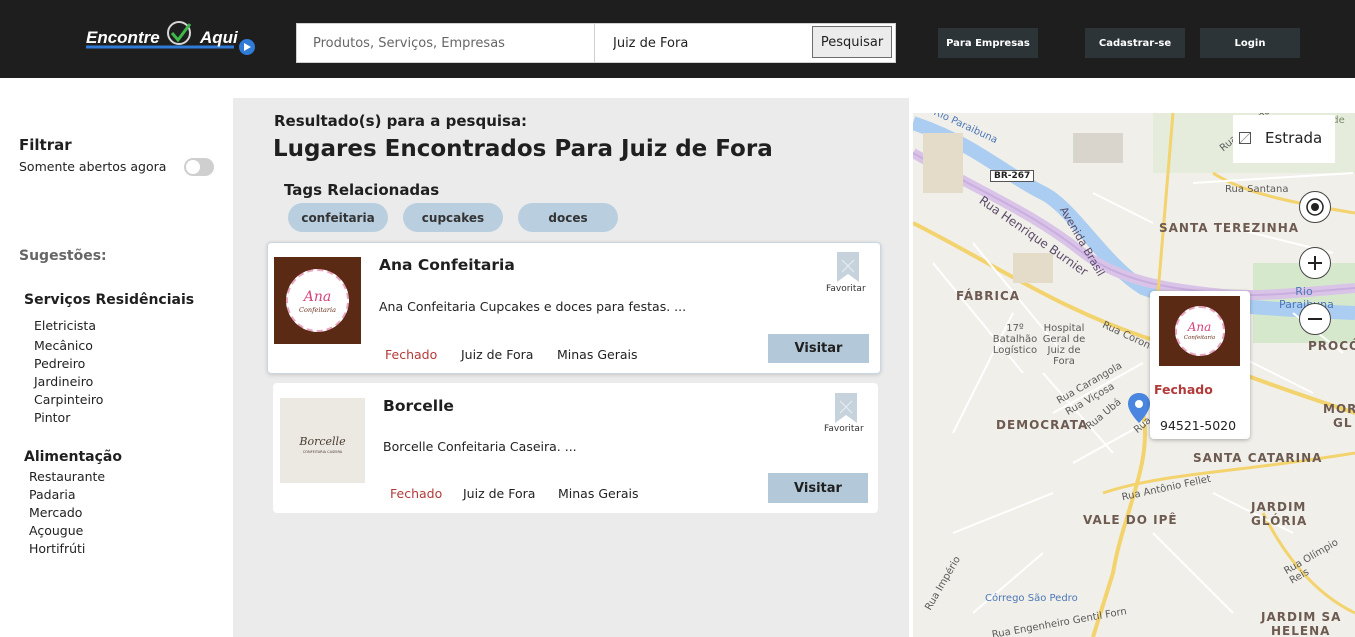 This screenshot has height=637, width=1355. What do you see at coordinates (1031, 598) in the screenshot?
I see `map-street-label: Córrego São Pedro` at bounding box center [1031, 598].